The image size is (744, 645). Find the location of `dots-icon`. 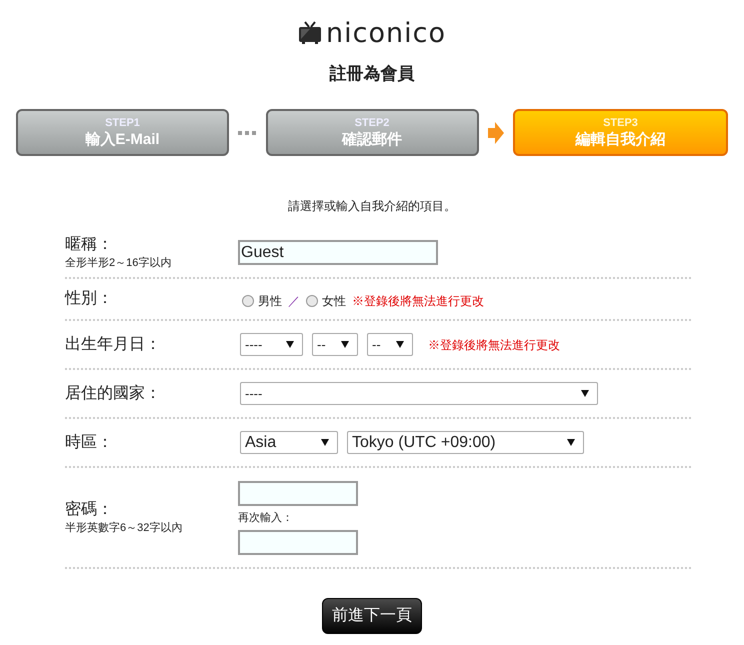

dots-icon is located at coordinates (247, 132).